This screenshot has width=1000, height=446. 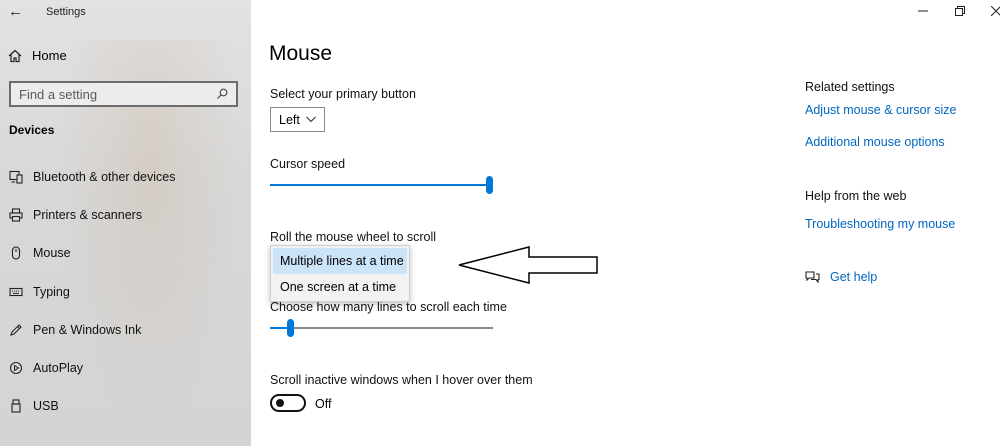 I want to click on chevron-down-icon, so click(x=311, y=119).